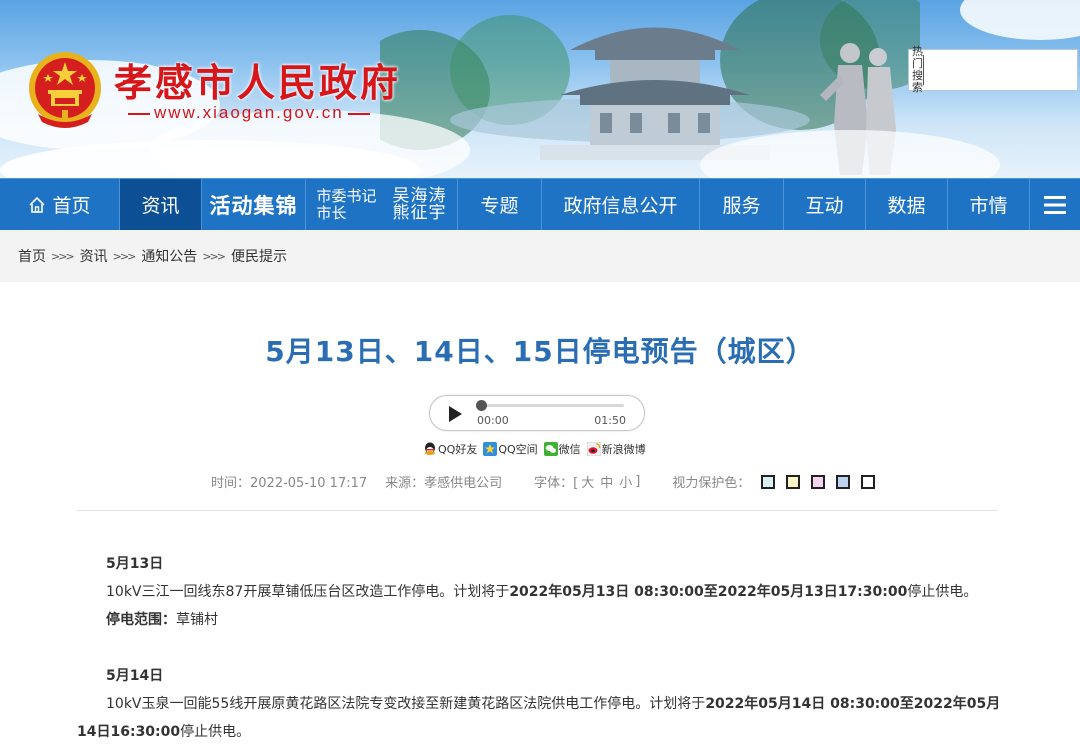 This screenshot has height=749, width=1080. I want to click on leader1-name: 吴海涛, so click(420, 196).